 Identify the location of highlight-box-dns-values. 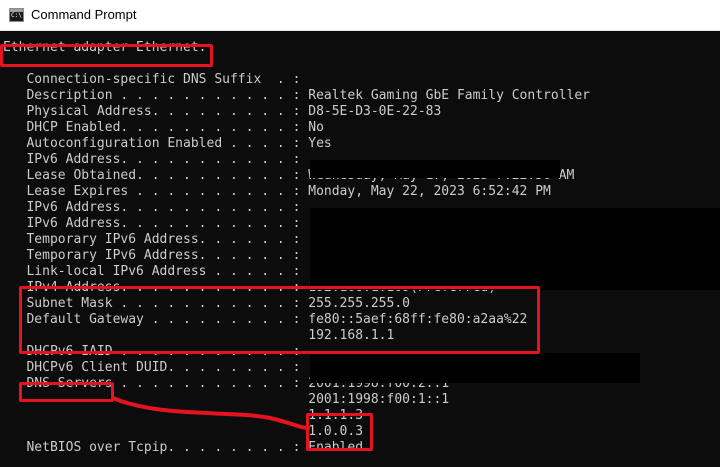
(339, 432).